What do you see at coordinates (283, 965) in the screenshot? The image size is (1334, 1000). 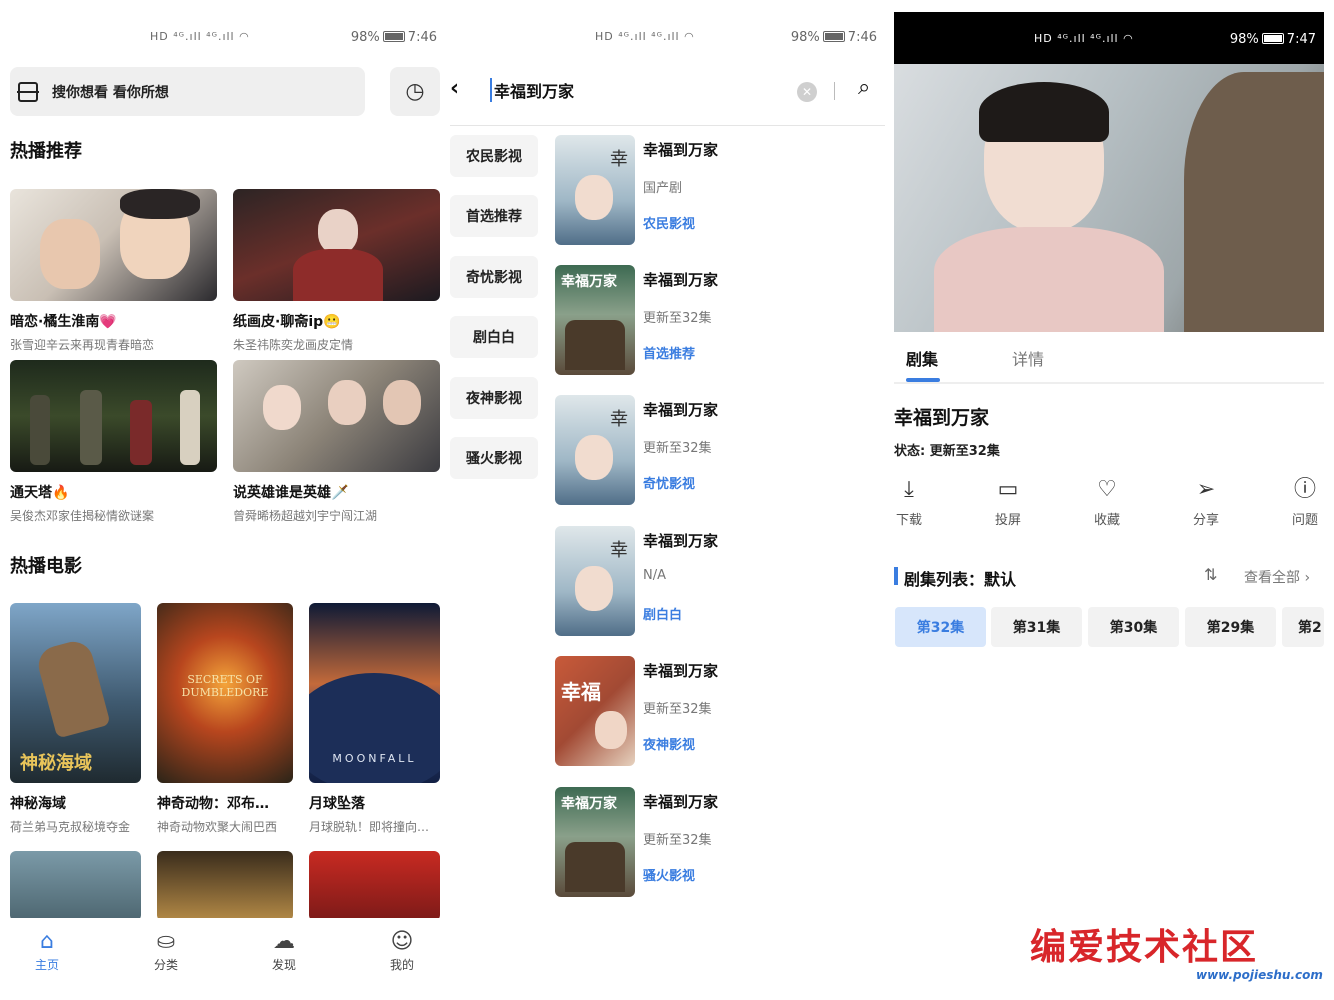 I see `tab-label: 发现` at bounding box center [283, 965].